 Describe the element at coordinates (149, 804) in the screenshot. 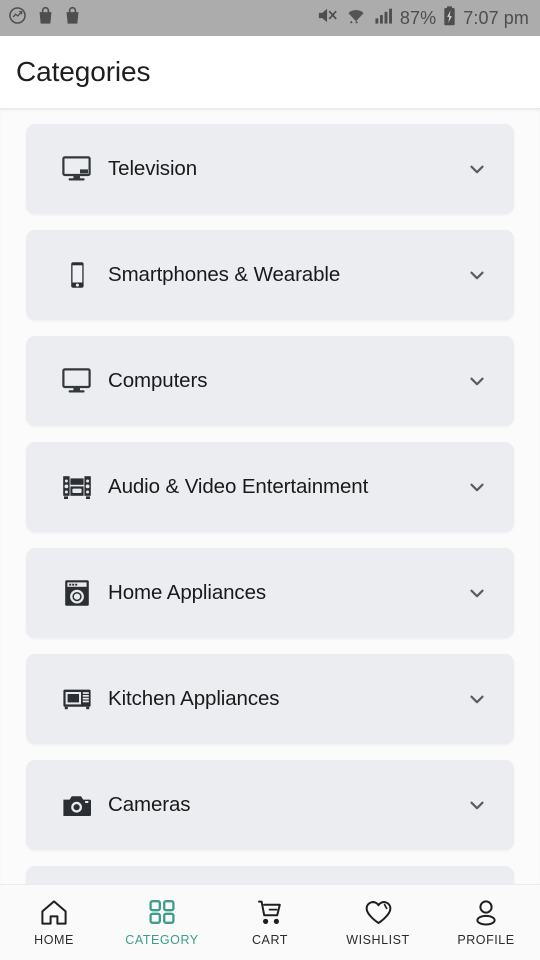

I see `category-label: Cameras` at that location.